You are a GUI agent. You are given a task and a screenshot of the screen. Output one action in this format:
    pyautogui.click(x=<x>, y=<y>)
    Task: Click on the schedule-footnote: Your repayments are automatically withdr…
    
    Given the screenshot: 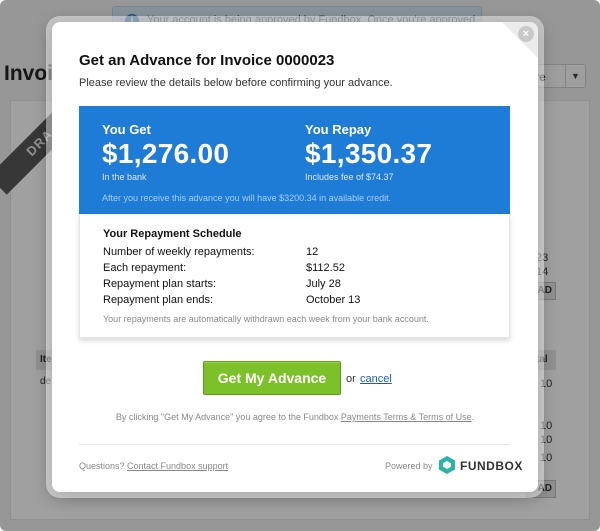 What is the action you would take?
    pyautogui.click(x=266, y=319)
    